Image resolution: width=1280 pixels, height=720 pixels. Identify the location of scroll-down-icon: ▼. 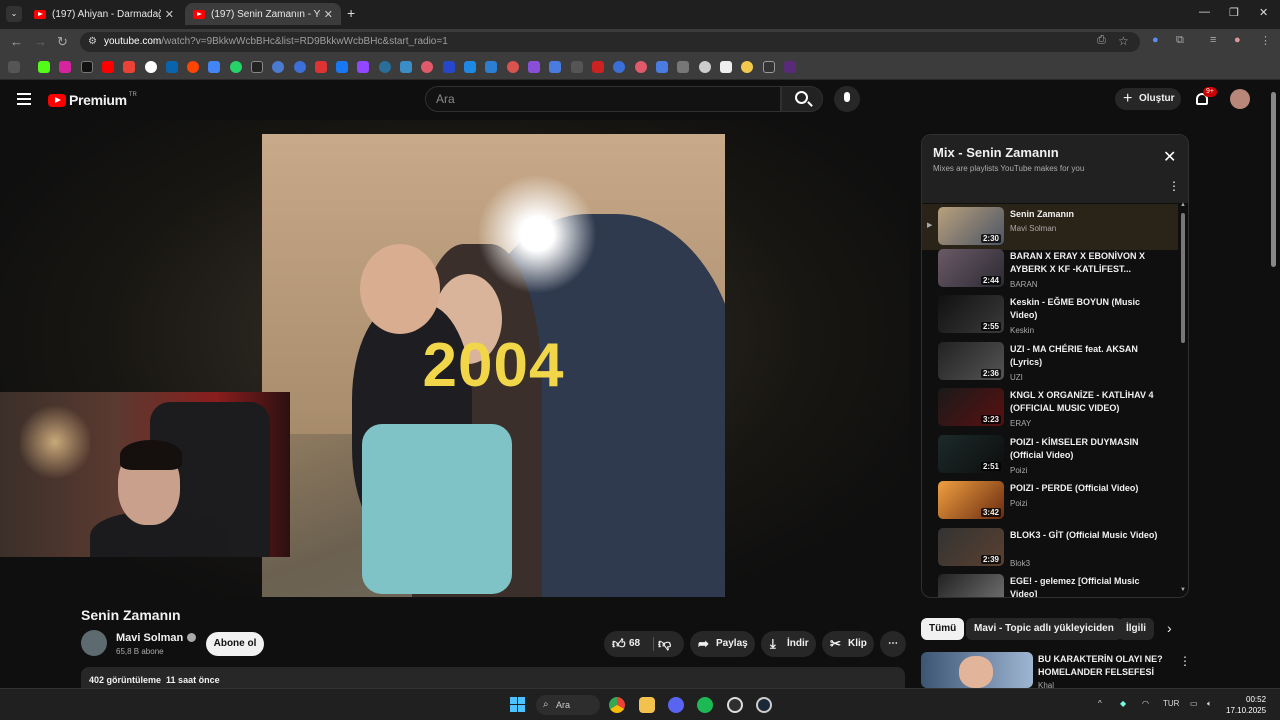
(1183, 590).